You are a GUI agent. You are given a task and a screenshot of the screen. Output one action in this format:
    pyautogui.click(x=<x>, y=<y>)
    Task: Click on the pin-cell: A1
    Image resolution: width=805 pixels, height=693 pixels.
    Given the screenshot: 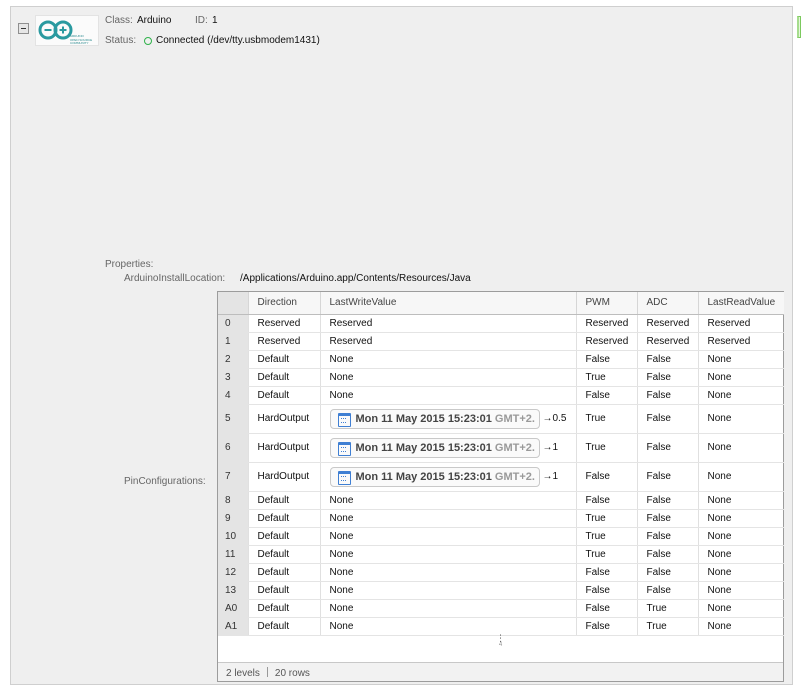 What is the action you would take?
    pyautogui.click(x=233, y=626)
    